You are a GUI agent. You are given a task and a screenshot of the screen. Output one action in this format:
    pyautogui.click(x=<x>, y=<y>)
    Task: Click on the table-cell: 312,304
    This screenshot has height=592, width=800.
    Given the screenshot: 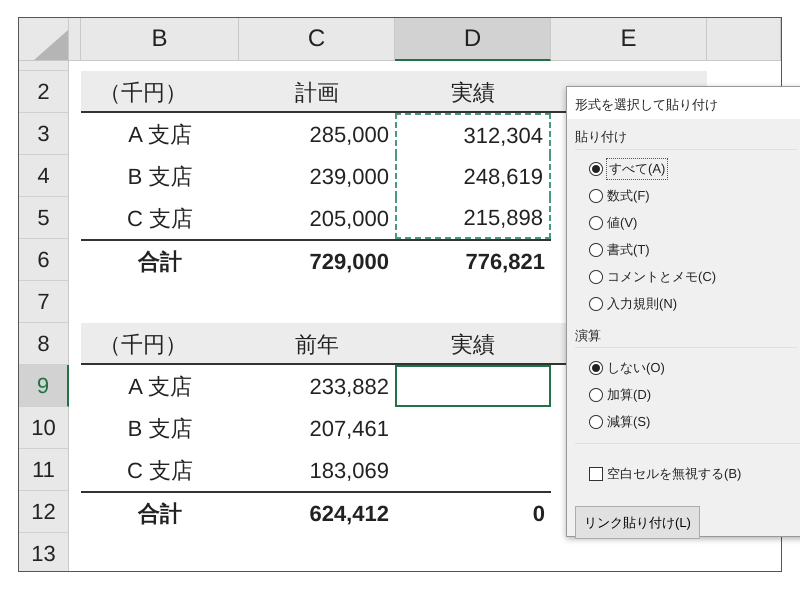 What is the action you would take?
    pyautogui.click(x=473, y=134)
    